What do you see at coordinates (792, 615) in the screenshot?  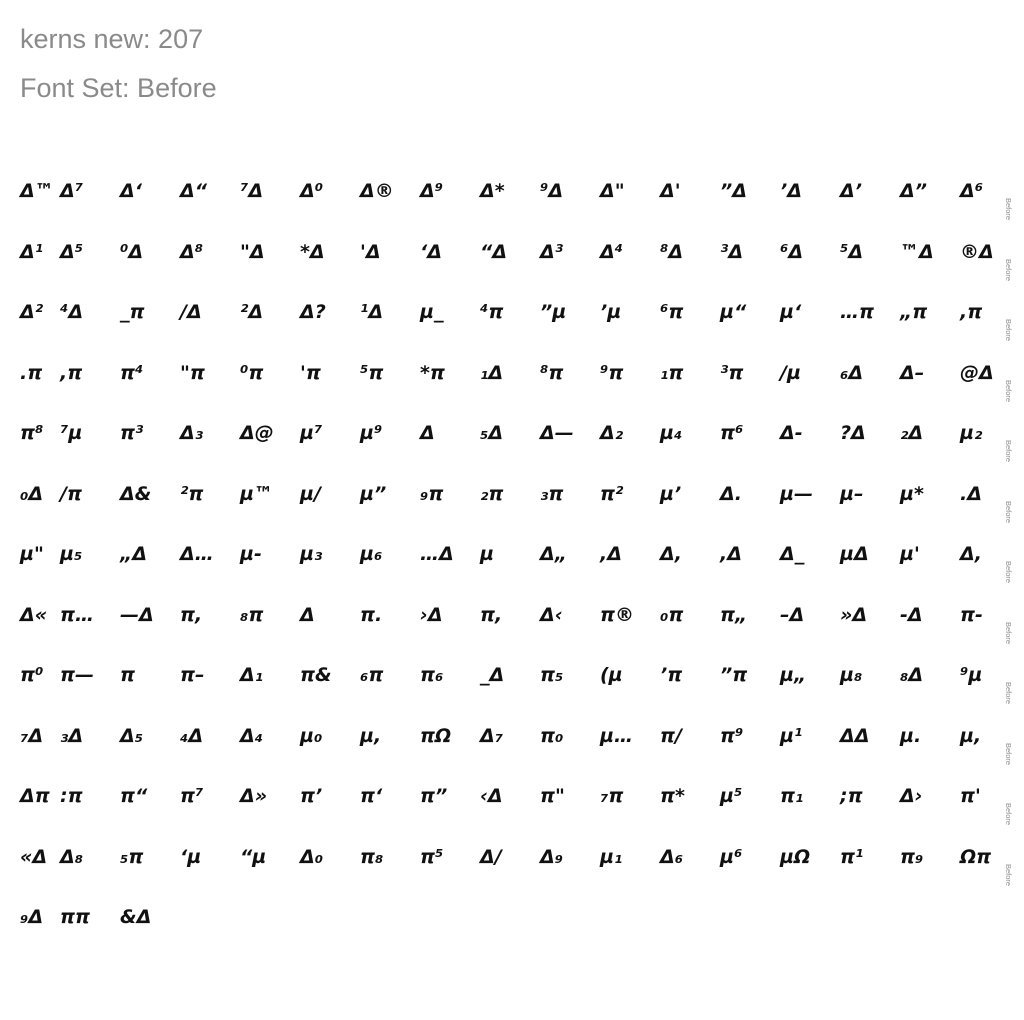 I see `kern-pair: –Δ` at bounding box center [792, 615].